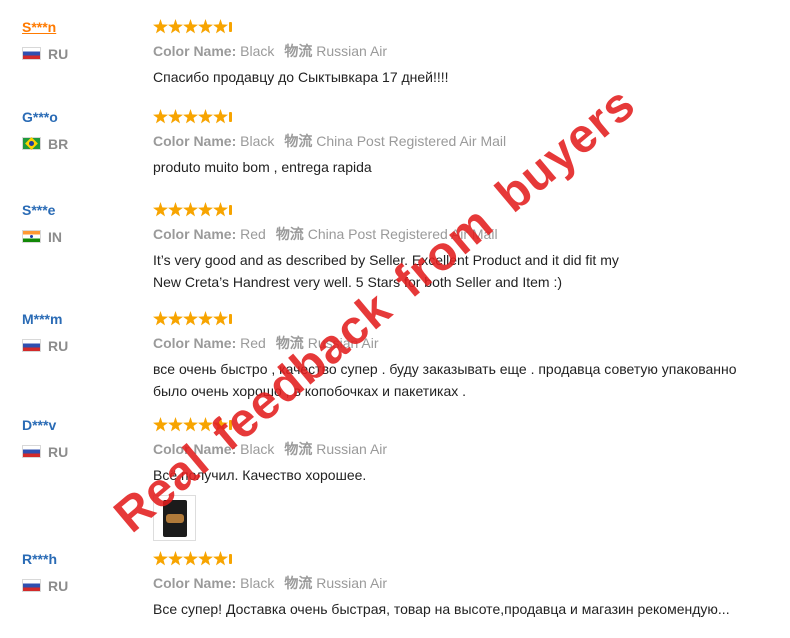 This screenshot has width=790, height=638. What do you see at coordinates (42, 319) in the screenshot?
I see `buyer-name-link: M***m` at bounding box center [42, 319].